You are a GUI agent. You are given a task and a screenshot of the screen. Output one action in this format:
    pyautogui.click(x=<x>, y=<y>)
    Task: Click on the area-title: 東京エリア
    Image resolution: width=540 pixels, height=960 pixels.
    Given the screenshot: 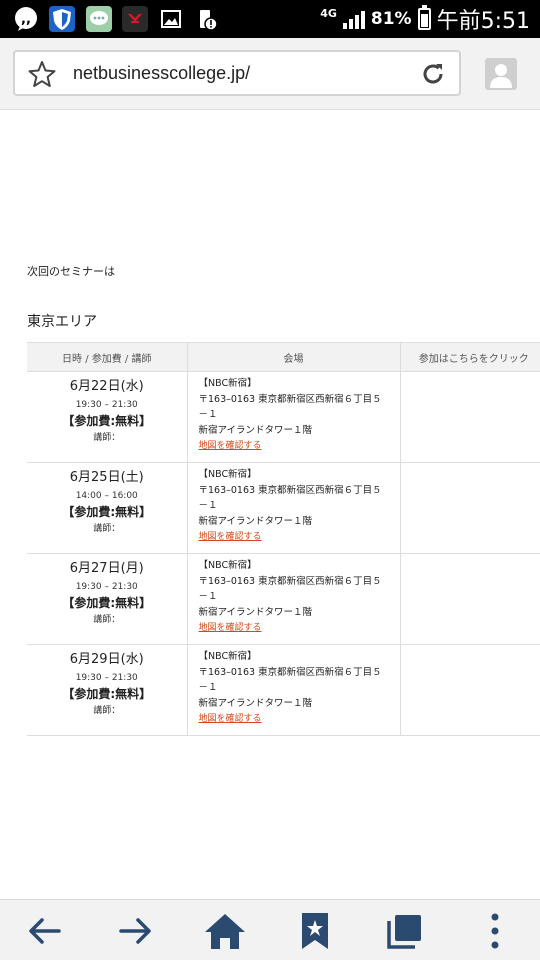 What is the action you would take?
    pyautogui.click(x=62, y=322)
    